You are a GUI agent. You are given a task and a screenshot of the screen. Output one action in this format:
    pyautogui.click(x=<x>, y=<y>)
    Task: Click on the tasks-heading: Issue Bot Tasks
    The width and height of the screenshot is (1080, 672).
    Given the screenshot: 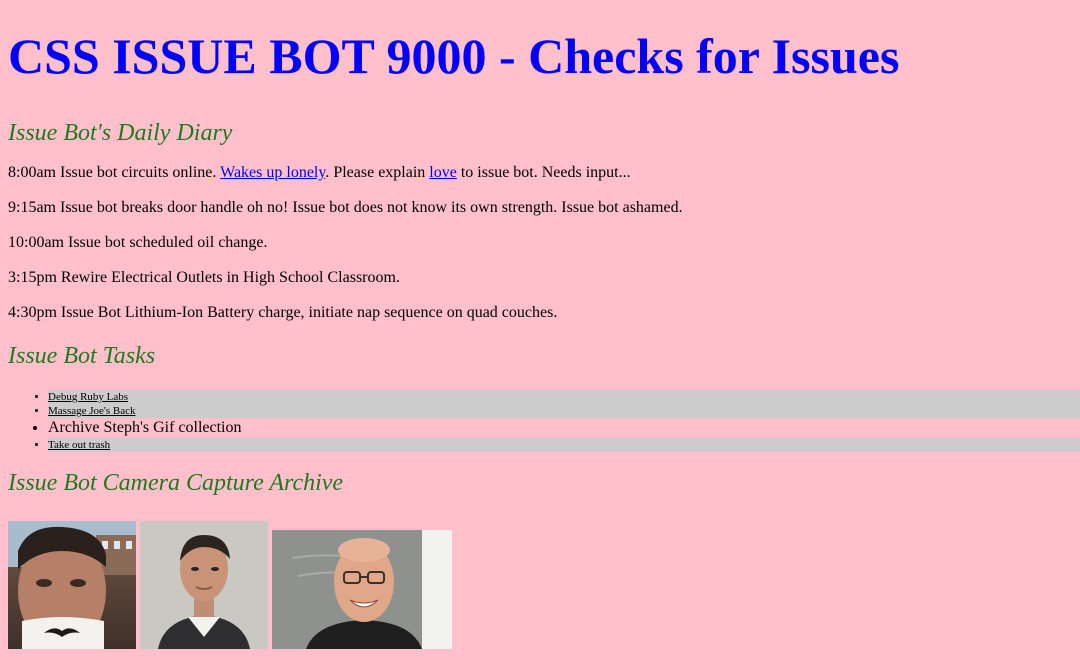 What is the action you would take?
    pyautogui.click(x=82, y=356)
    